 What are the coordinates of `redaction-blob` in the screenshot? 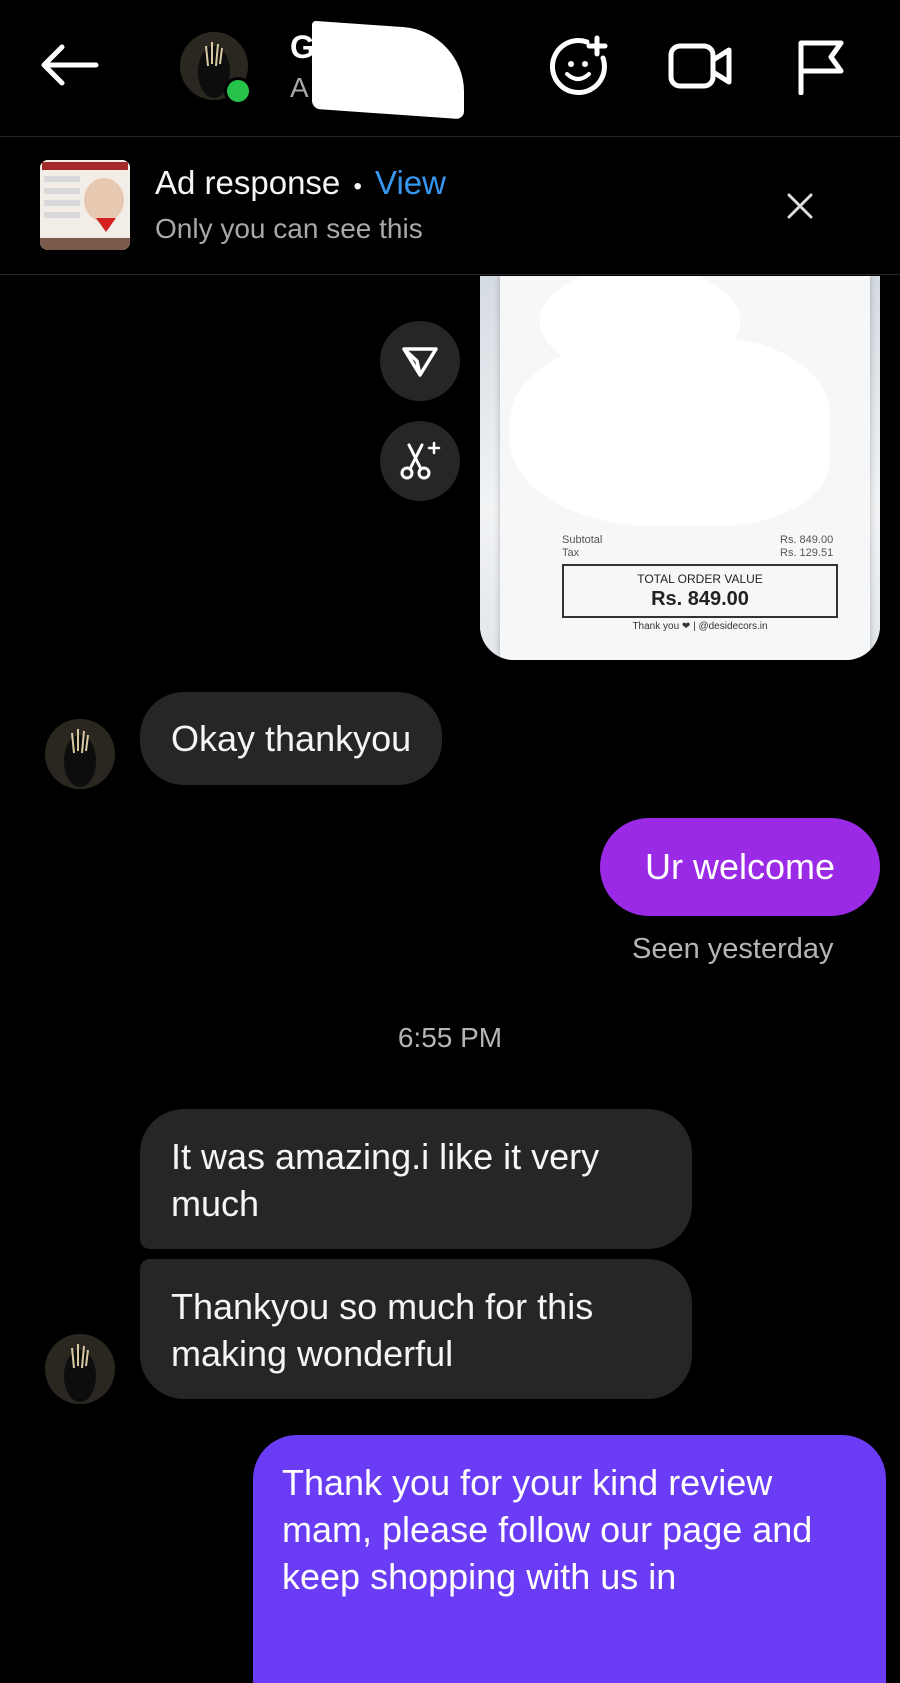 It's located at (670, 431).